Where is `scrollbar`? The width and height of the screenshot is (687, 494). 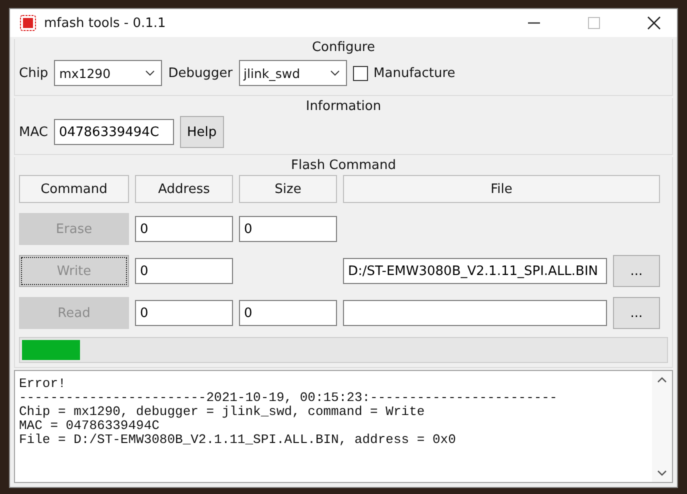 scrollbar is located at coordinates (662, 426).